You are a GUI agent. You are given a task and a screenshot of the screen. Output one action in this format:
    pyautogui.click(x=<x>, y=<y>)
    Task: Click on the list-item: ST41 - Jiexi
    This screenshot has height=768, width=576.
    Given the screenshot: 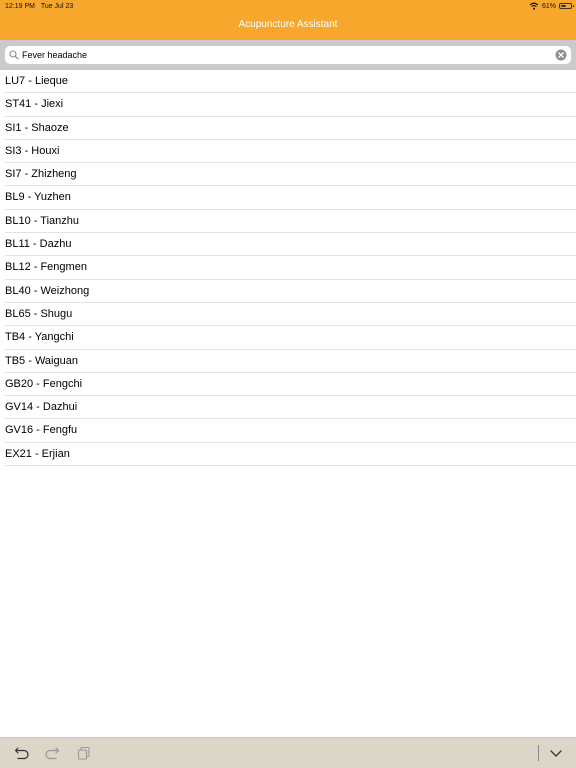 What is the action you would take?
    pyautogui.click(x=288, y=105)
    